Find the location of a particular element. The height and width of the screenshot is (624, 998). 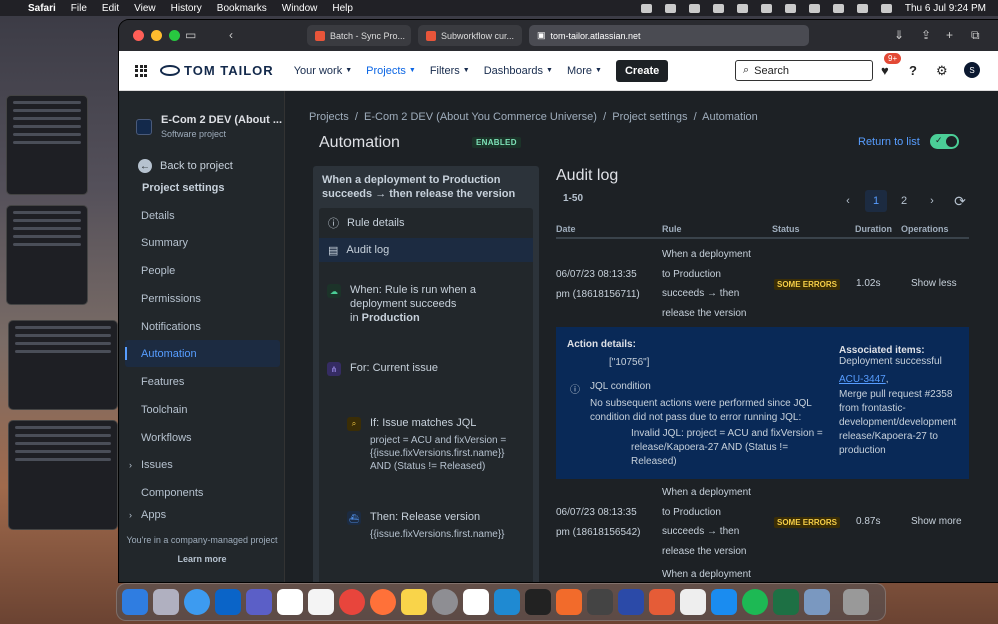

sidebar-item-components: Components is located at coordinates (202, 492).